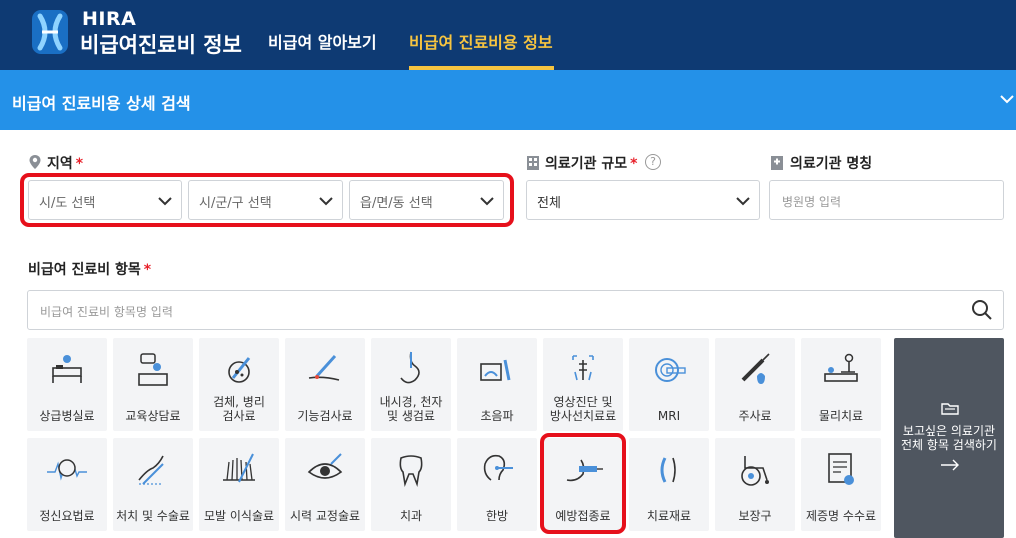 The width and height of the screenshot is (1016, 538). Describe the element at coordinates (325, 466) in the screenshot. I see `eye-laser-icon` at that location.